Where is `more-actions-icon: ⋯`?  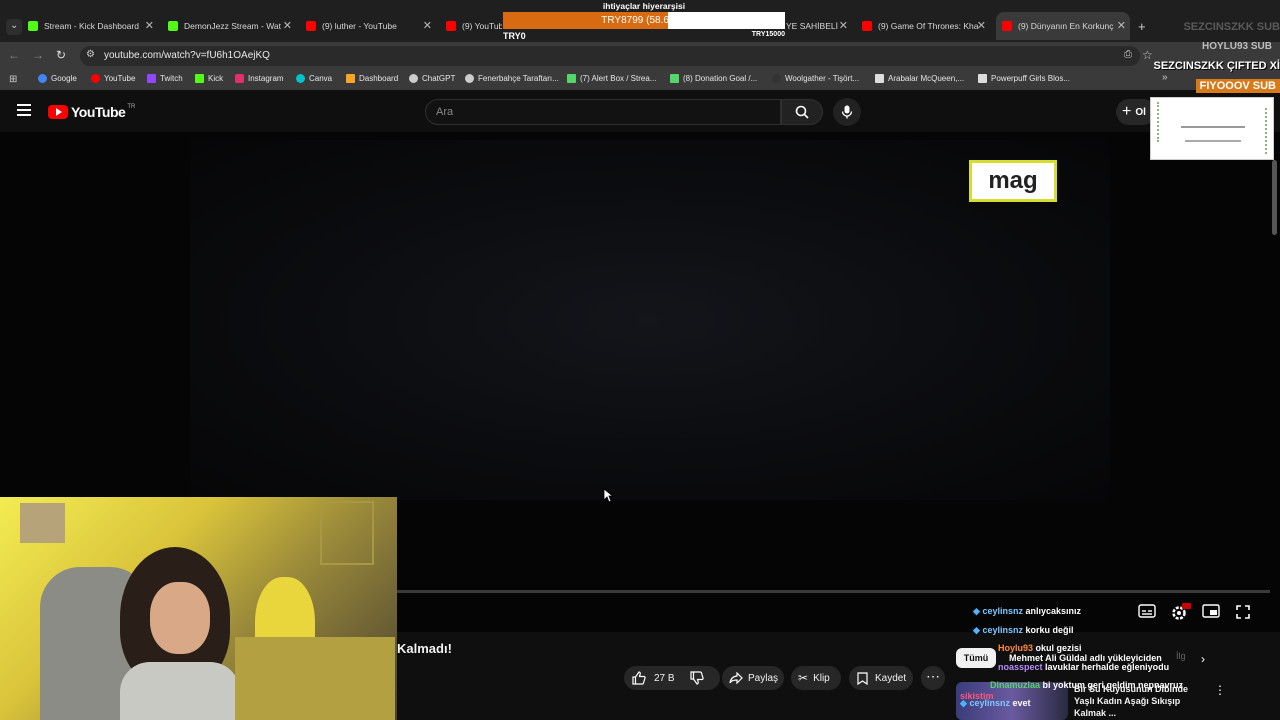 more-actions-icon: ⋯ is located at coordinates (933, 678).